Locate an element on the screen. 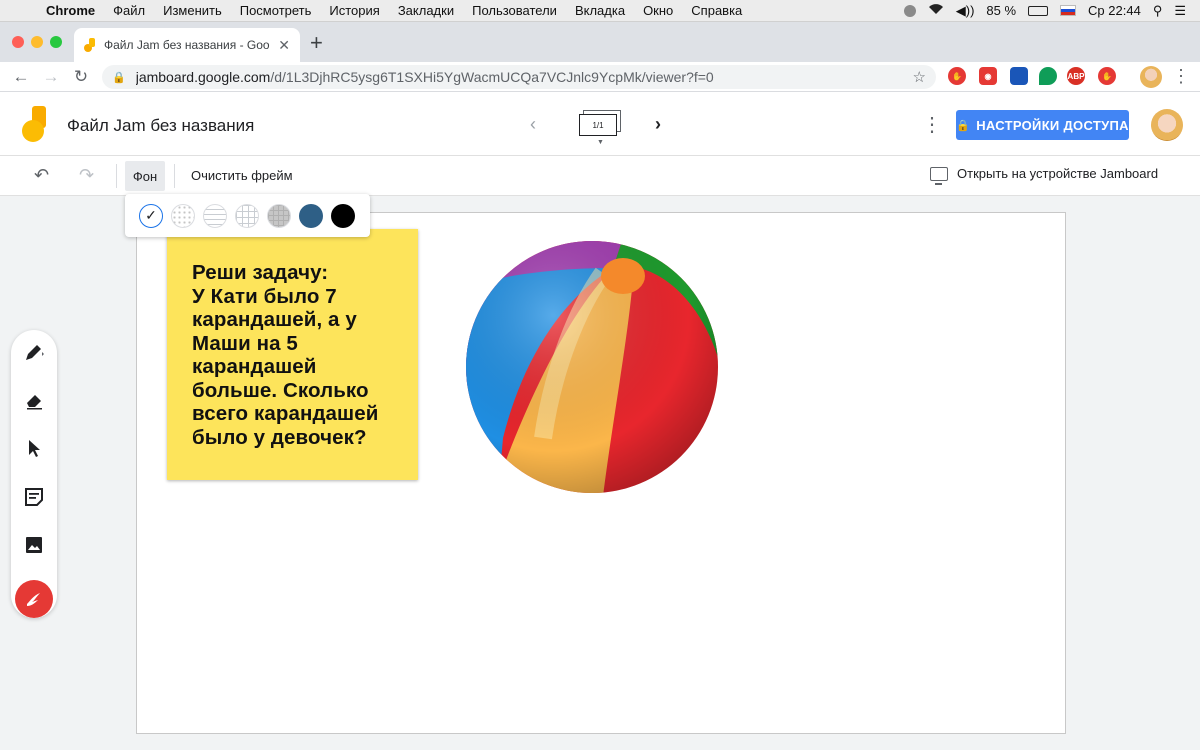 The height and width of the screenshot is (750, 1200). jamboard-favicon-icon is located at coordinates (90, 45).